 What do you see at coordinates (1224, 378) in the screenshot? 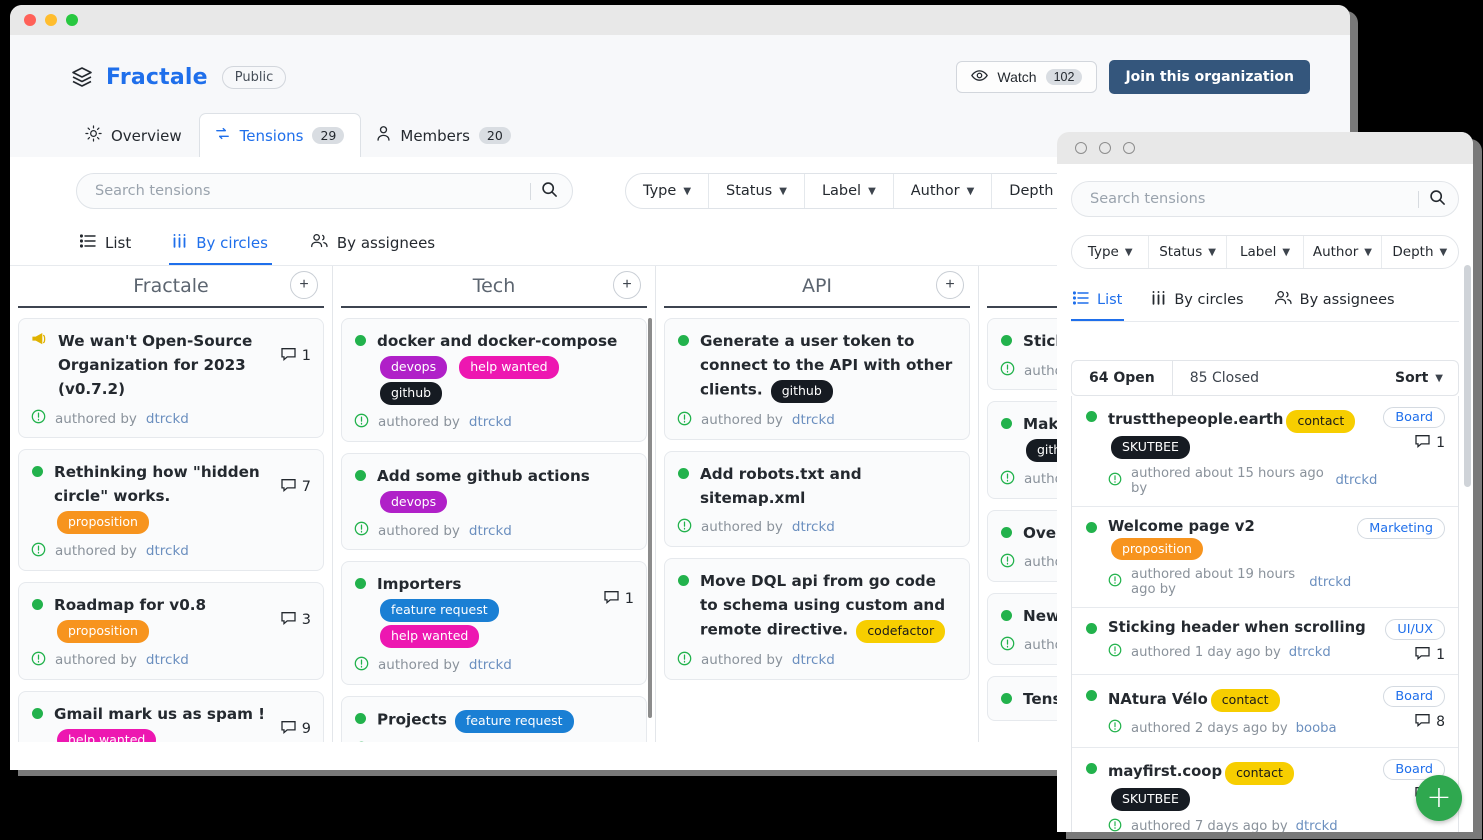
I see `tab-closed-tensions: 85 Closed` at bounding box center [1224, 378].